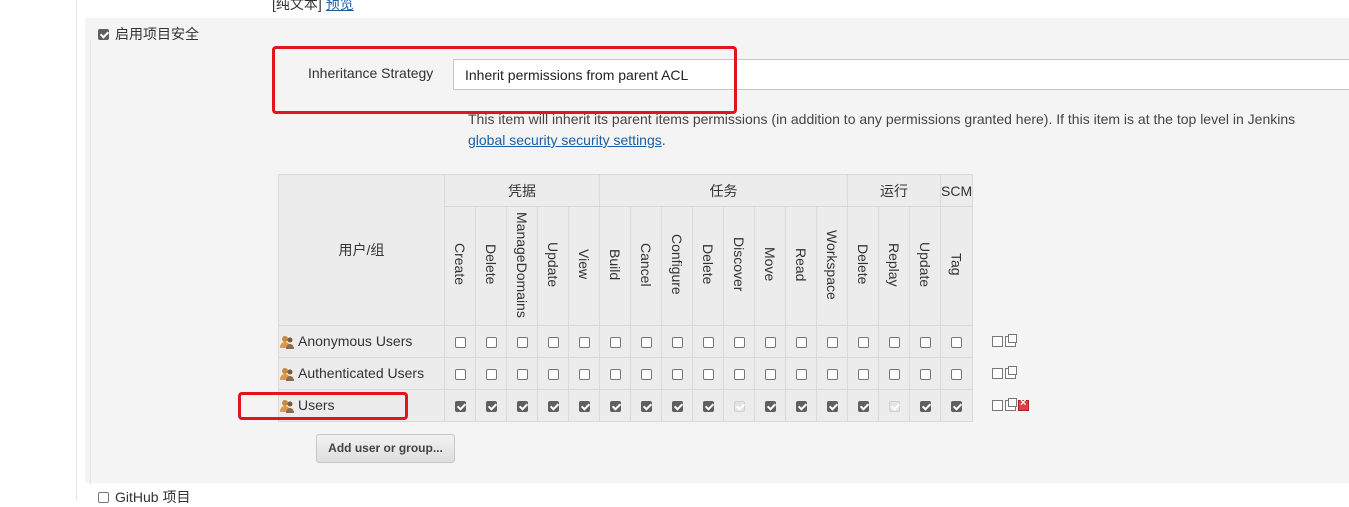  Describe the element at coordinates (361, 372) in the screenshot. I see `user-name: Authenticated Users` at that location.